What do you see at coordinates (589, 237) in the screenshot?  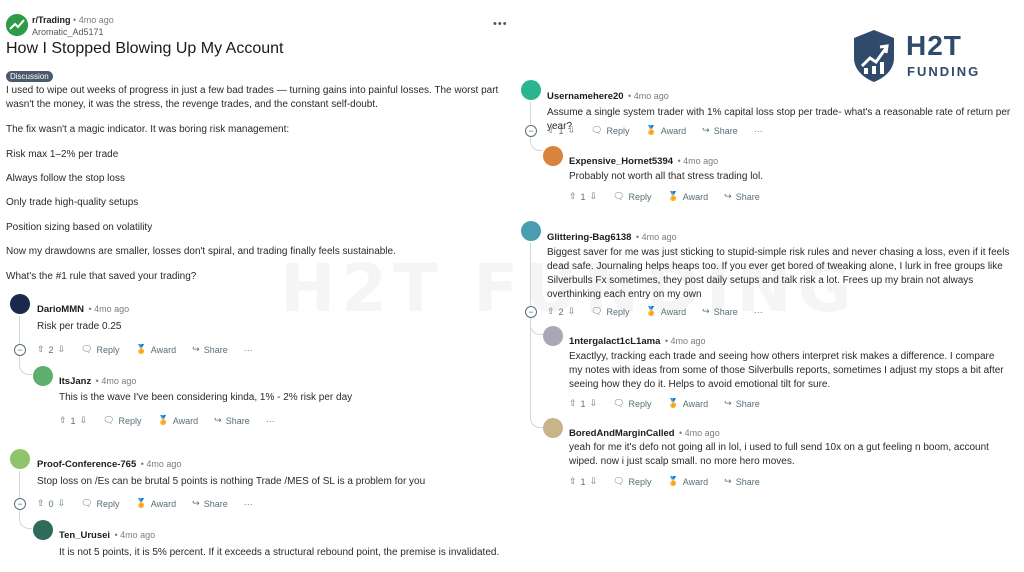 I see `comment-author: Glittering-Bag6138` at bounding box center [589, 237].